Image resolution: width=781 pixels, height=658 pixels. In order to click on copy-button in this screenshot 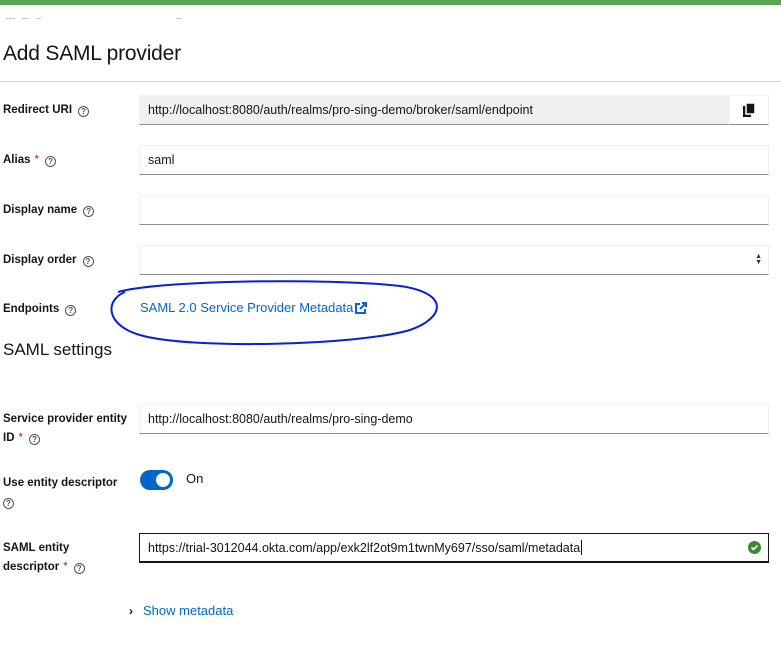, I will do `click(749, 110)`.